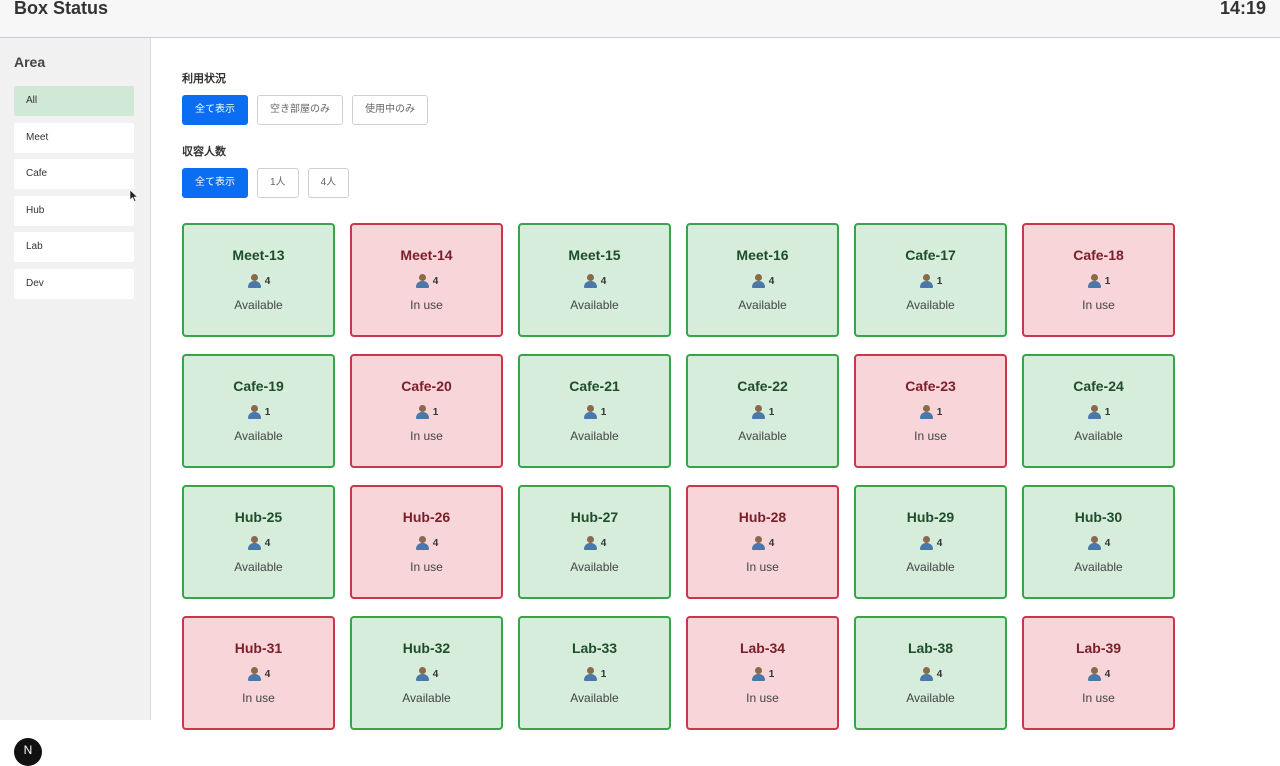  I want to click on room-name: Hub-26, so click(426, 517).